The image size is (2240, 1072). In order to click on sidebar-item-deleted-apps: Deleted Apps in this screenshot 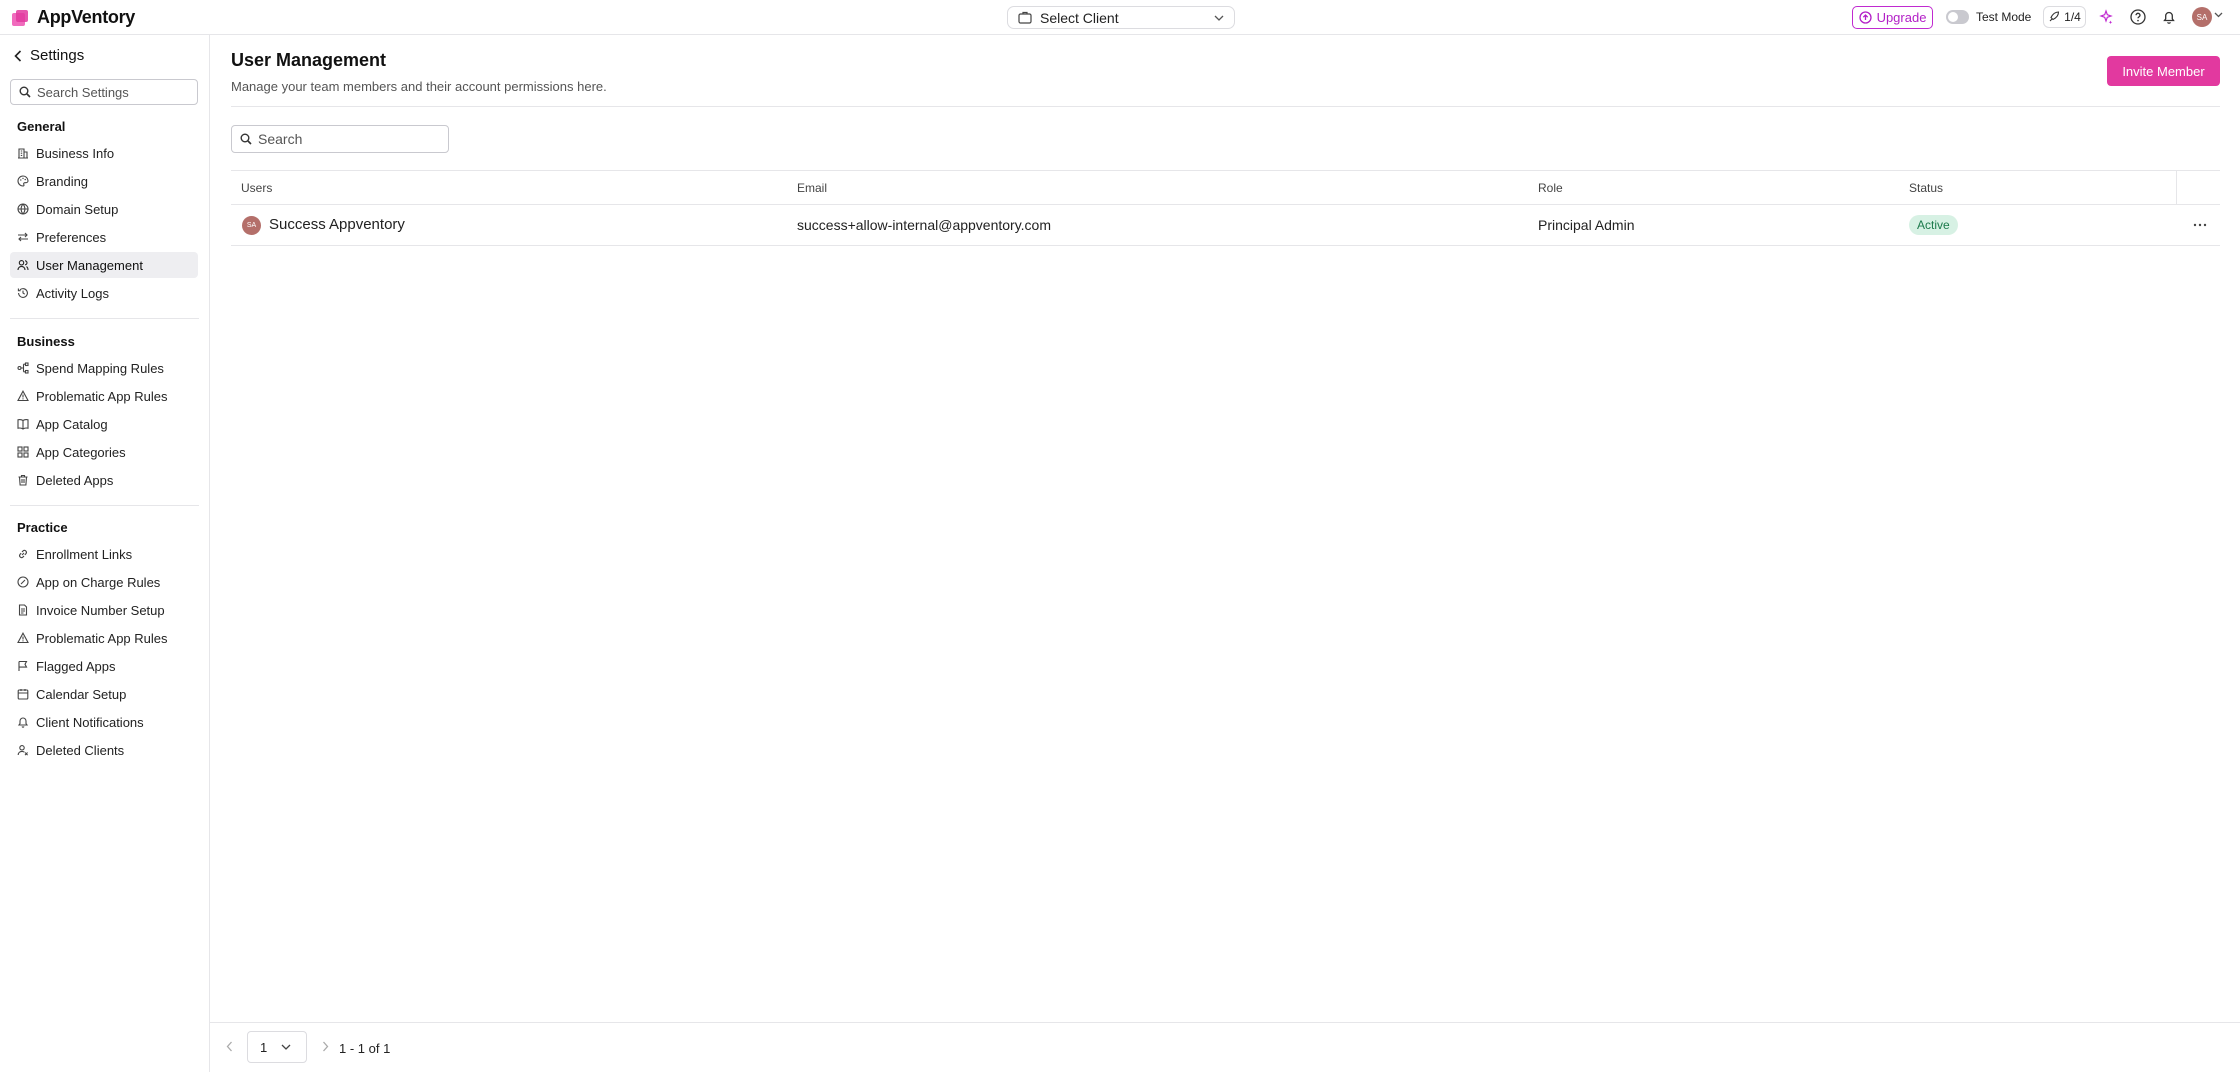, I will do `click(104, 480)`.